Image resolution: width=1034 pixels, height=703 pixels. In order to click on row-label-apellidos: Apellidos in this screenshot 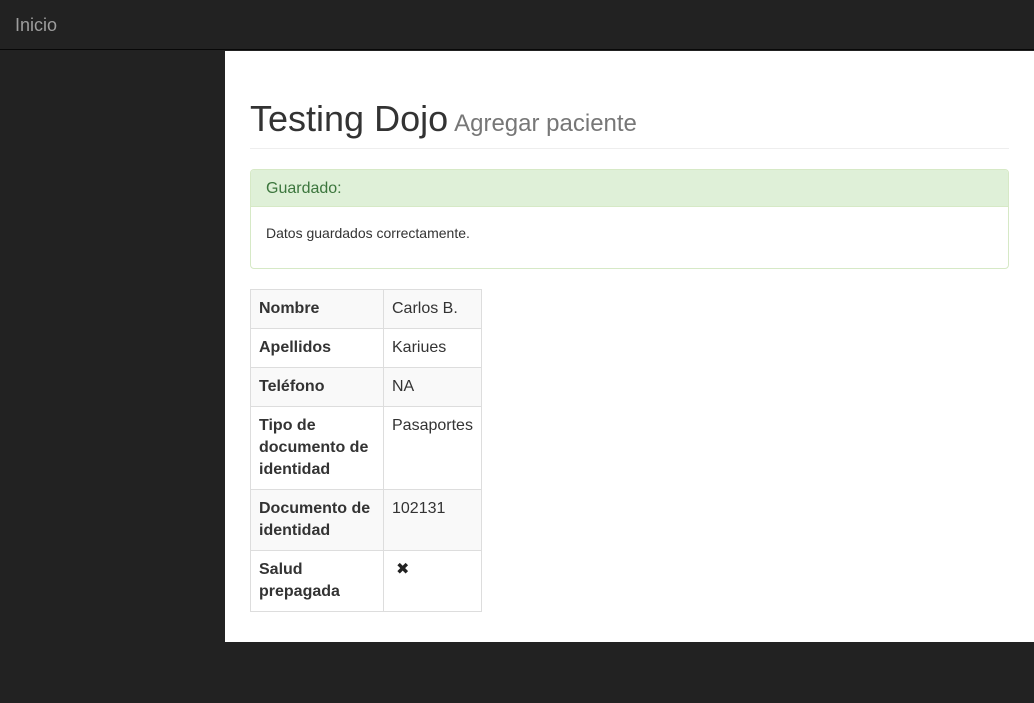, I will do `click(317, 348)`.